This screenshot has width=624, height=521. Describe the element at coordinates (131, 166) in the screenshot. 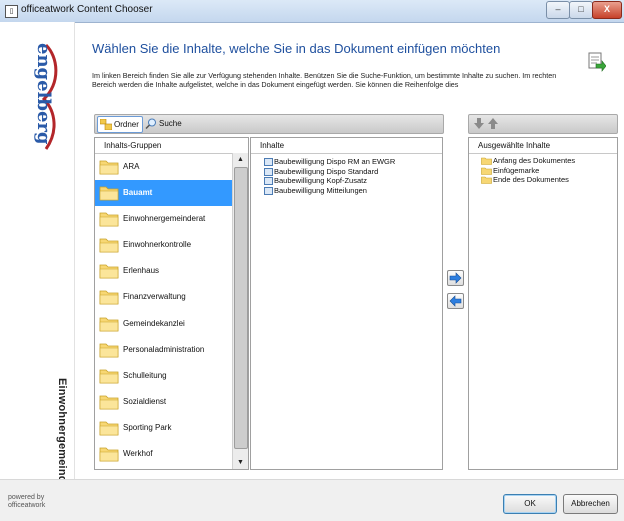

I see `group-item-label: ARA` at that location.